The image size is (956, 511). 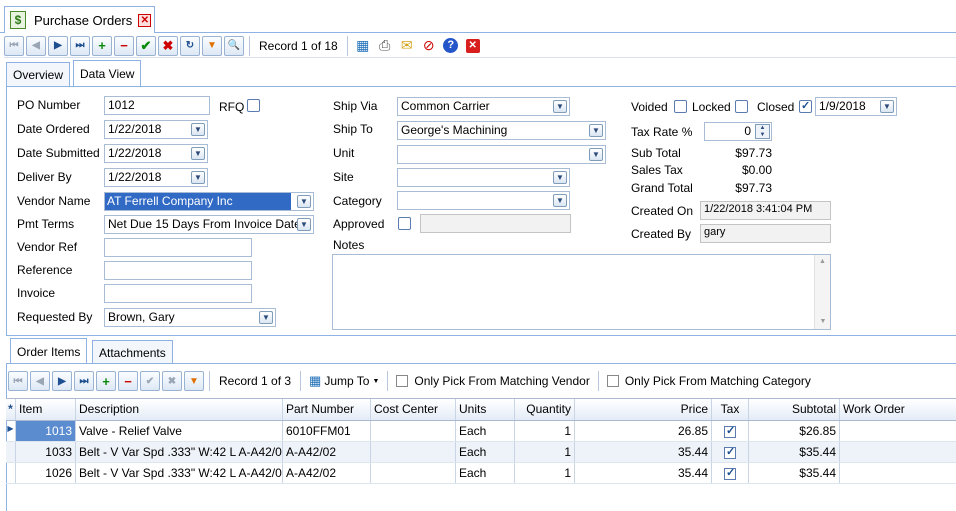 What do you see at coordinates (643, 409) in the screenshot?
I see `column-header-price: Price` at bounding box center [643, 409].